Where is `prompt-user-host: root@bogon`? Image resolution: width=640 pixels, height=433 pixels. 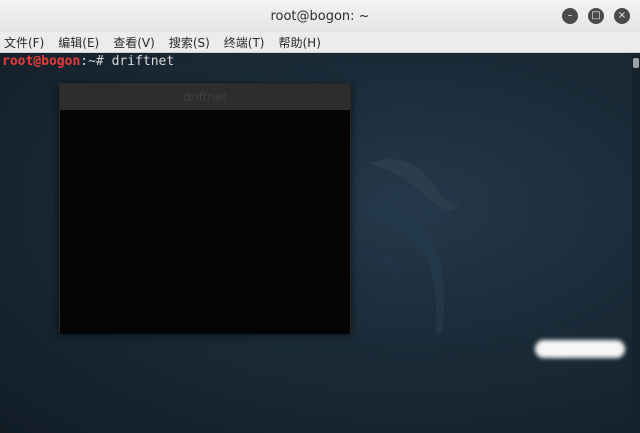
prompt-user-host: root@bogon is located at coordinates (41, 61).